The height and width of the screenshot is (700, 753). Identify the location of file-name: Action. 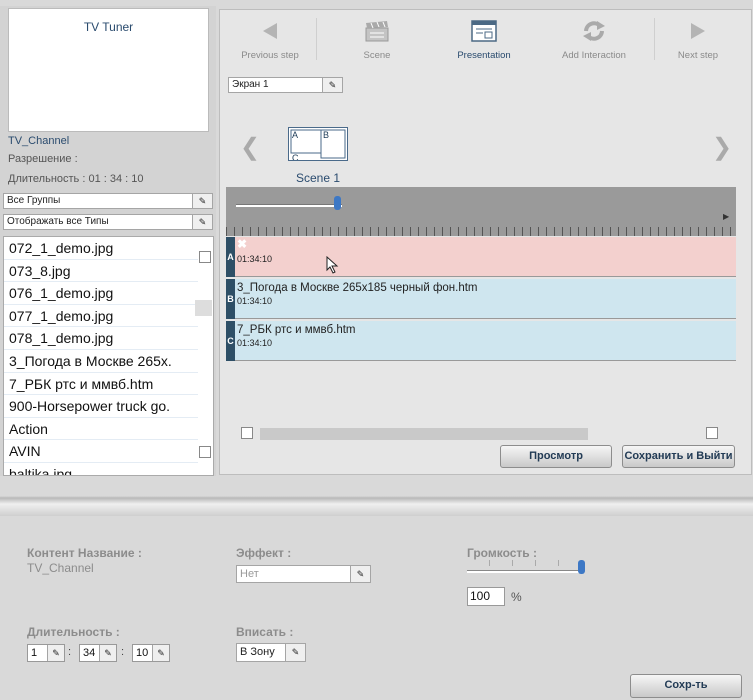
(28, 428).